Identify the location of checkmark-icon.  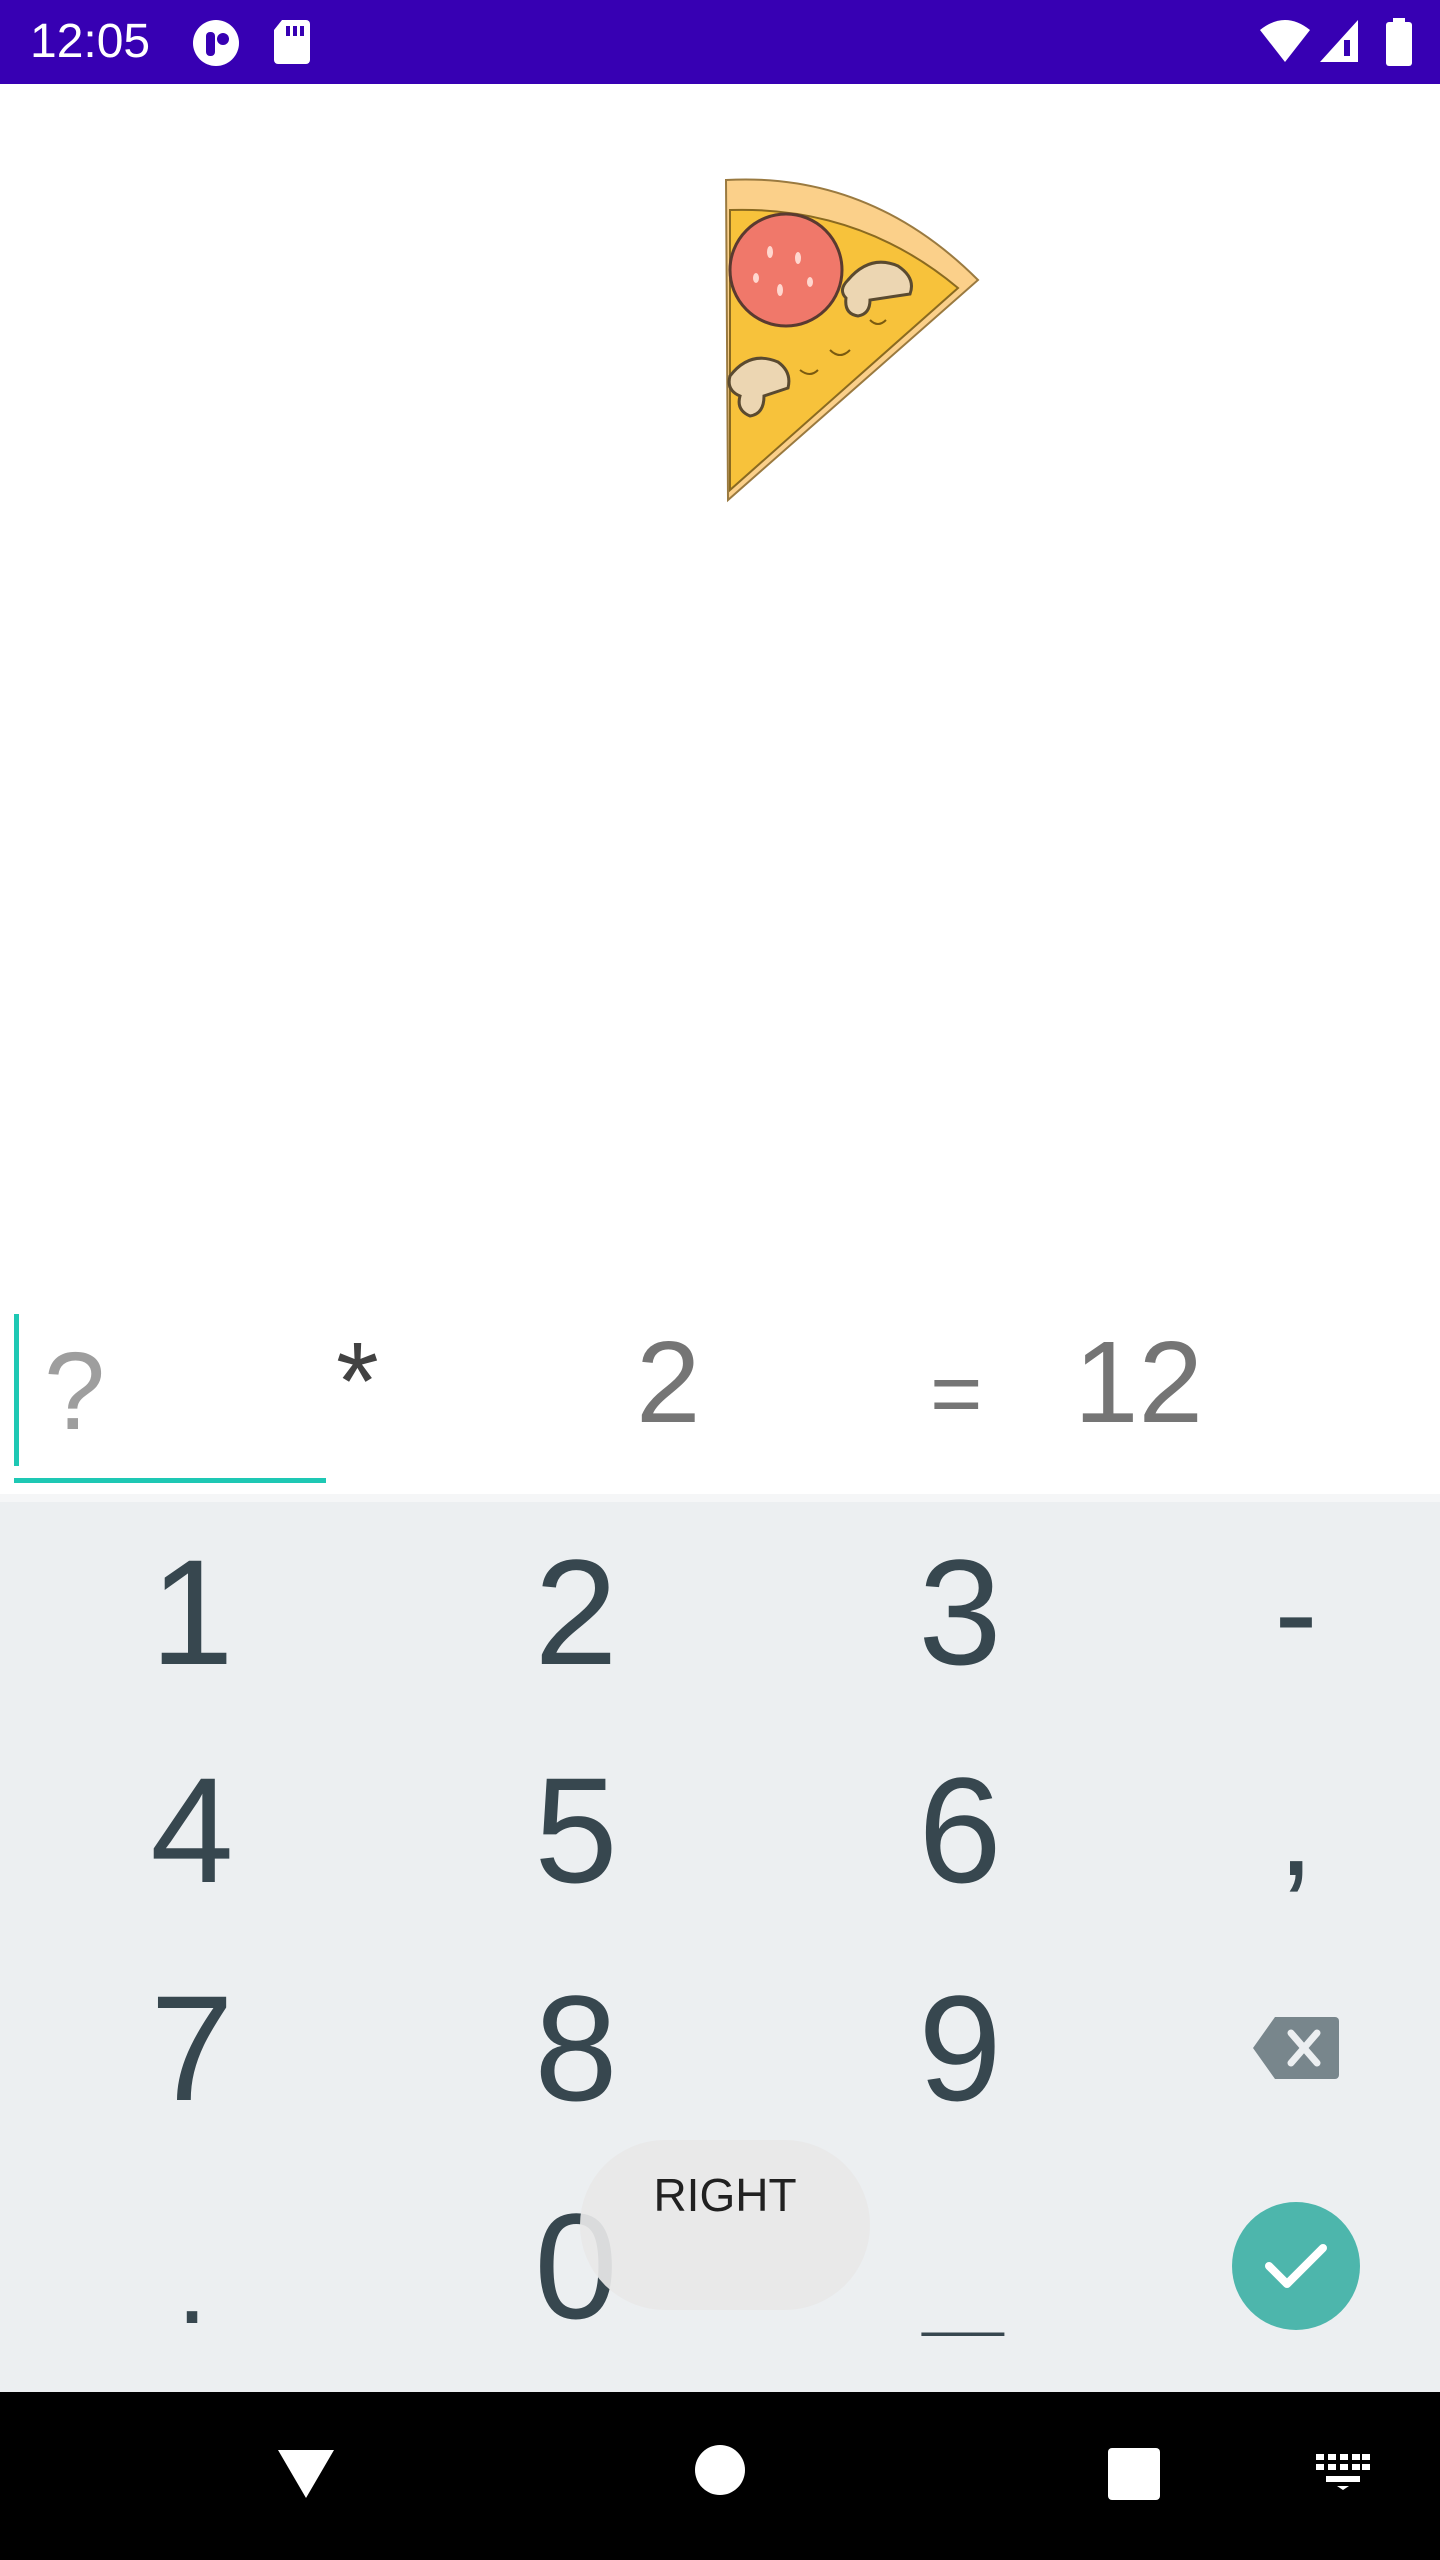
(1296, 2266).